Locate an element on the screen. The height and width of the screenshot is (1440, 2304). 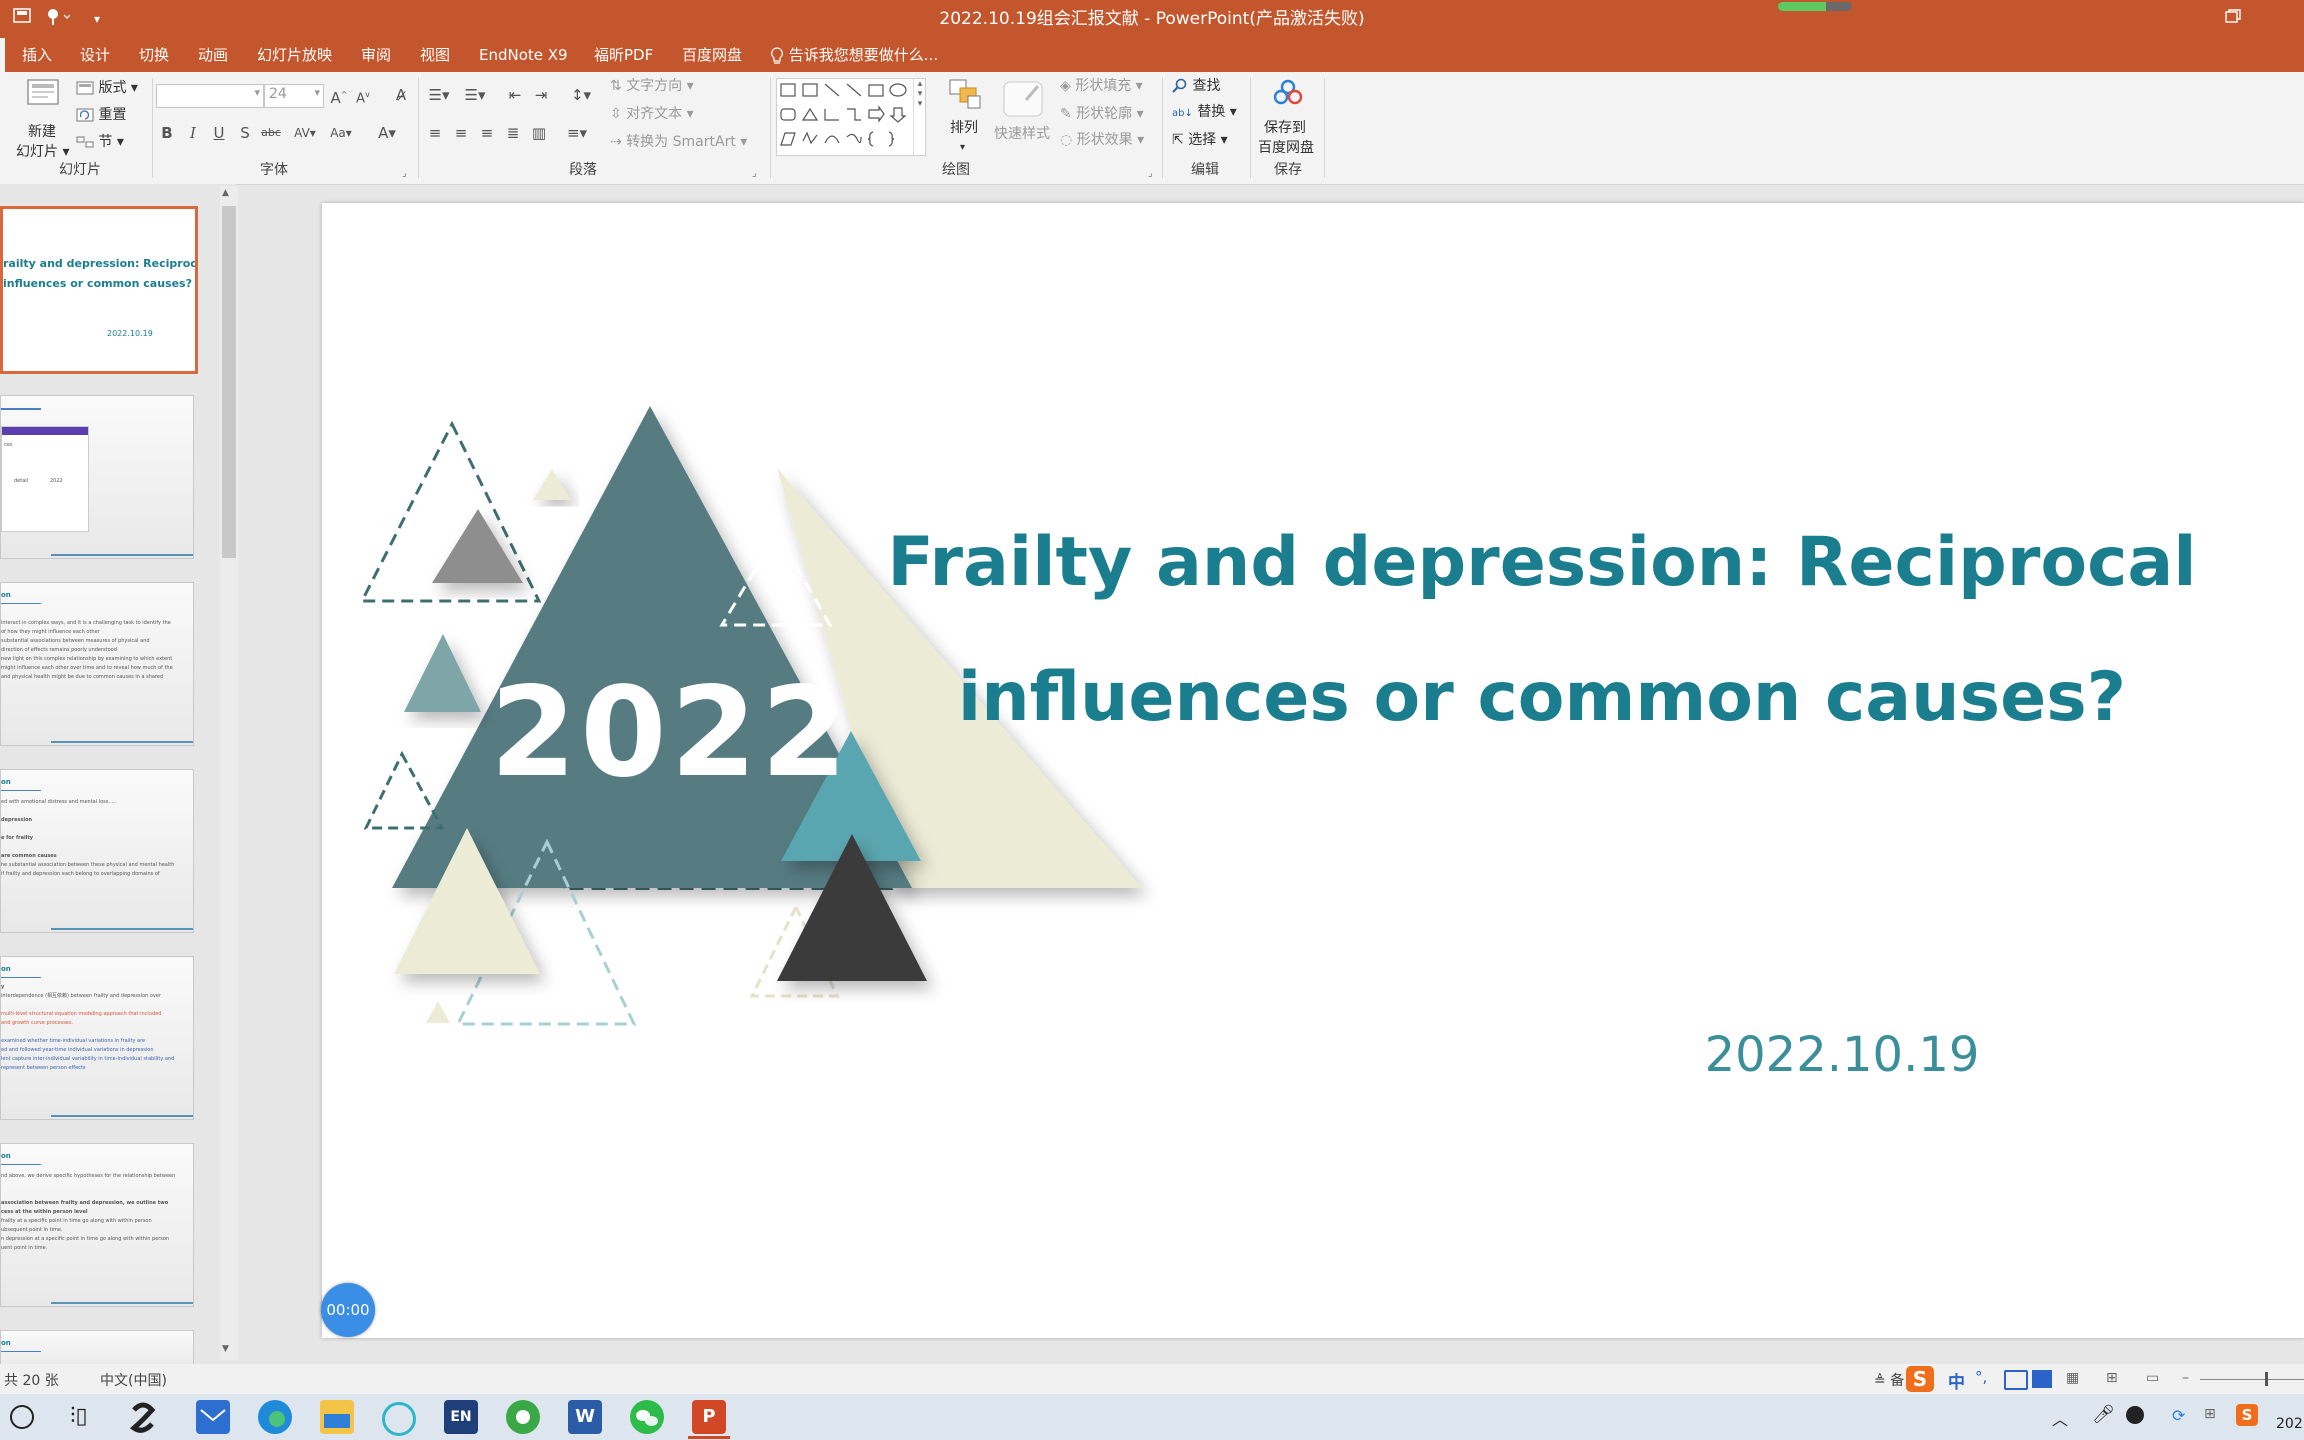
edge-browser-icon is located at coordinates (275, 1417).